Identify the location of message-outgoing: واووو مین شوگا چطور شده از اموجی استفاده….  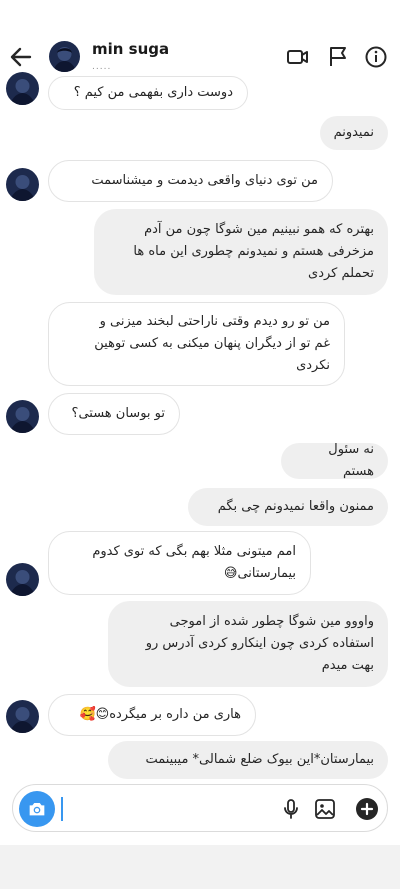
(248, 644).